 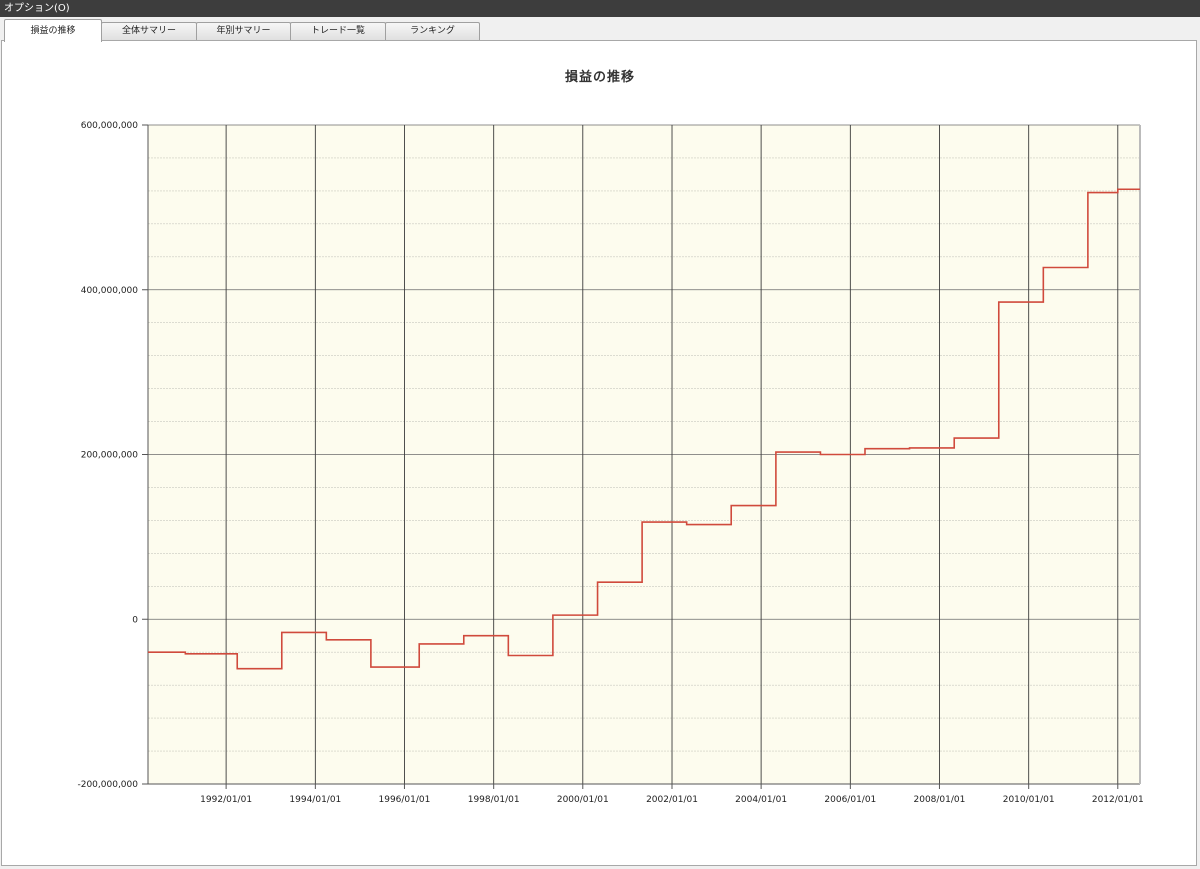 I want to click on tab-profit-trend: 損益の推移, so click(x=53, y=30).